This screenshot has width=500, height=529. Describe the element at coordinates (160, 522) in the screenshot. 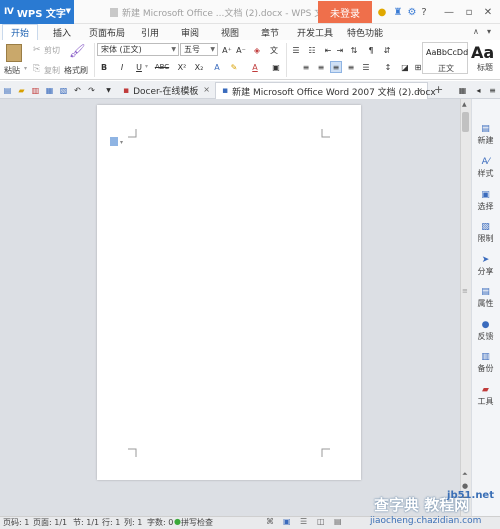

I see `status-word-count: 字数: 0` at that location.